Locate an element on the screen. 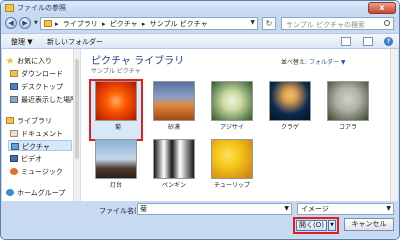 Image resolution: width=400 pixels, height=240 pixels. file-item-jellyfish: クラゲ is located at coordinates (290, 110).